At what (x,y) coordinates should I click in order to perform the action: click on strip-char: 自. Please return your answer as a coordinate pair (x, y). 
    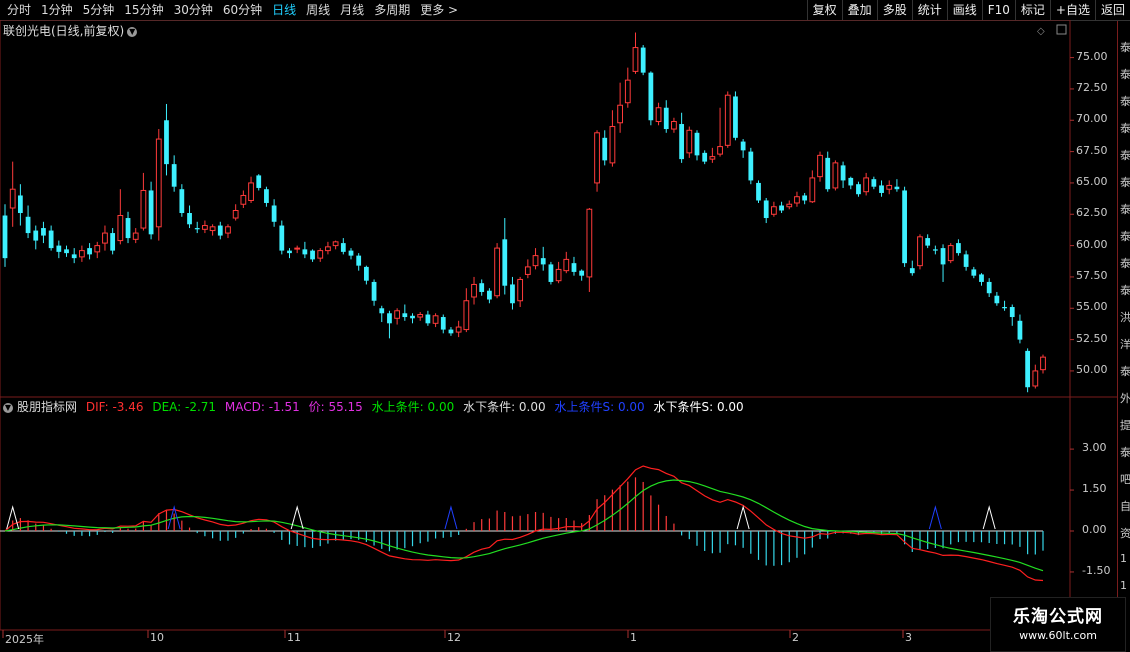
    Looking at the image, I should click on (1125, 506).